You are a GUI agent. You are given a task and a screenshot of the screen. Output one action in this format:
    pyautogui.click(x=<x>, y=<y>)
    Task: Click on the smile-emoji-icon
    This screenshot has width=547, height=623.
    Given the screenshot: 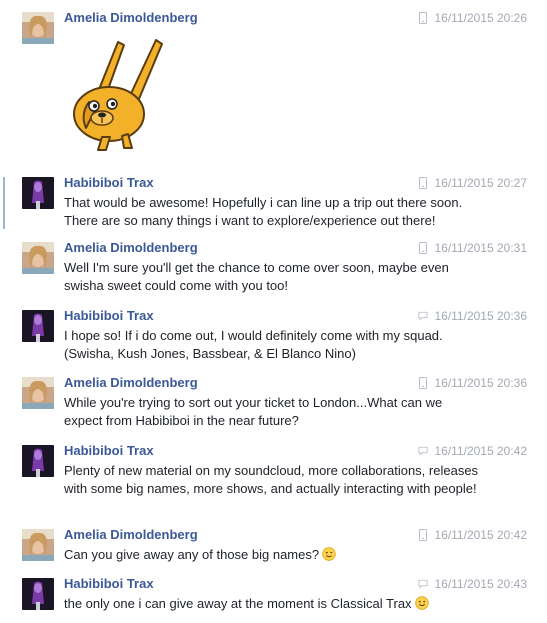 What is the action you would take?
    pyautogui.click(x=421, y=603)
    